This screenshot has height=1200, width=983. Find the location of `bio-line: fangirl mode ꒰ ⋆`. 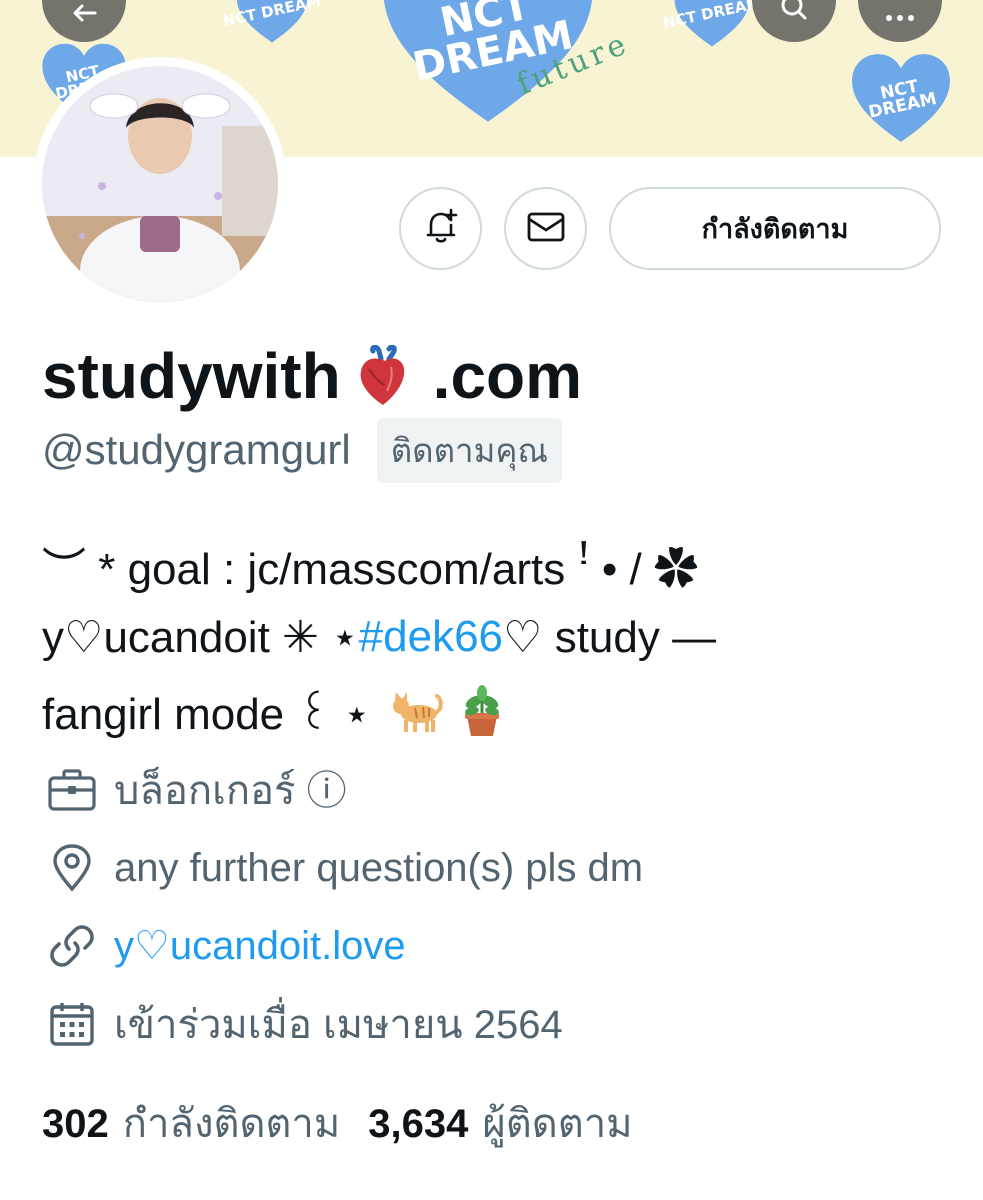

bio-line: fangirl mode ꒰ ⋆ is located at coordinates (275, 711).